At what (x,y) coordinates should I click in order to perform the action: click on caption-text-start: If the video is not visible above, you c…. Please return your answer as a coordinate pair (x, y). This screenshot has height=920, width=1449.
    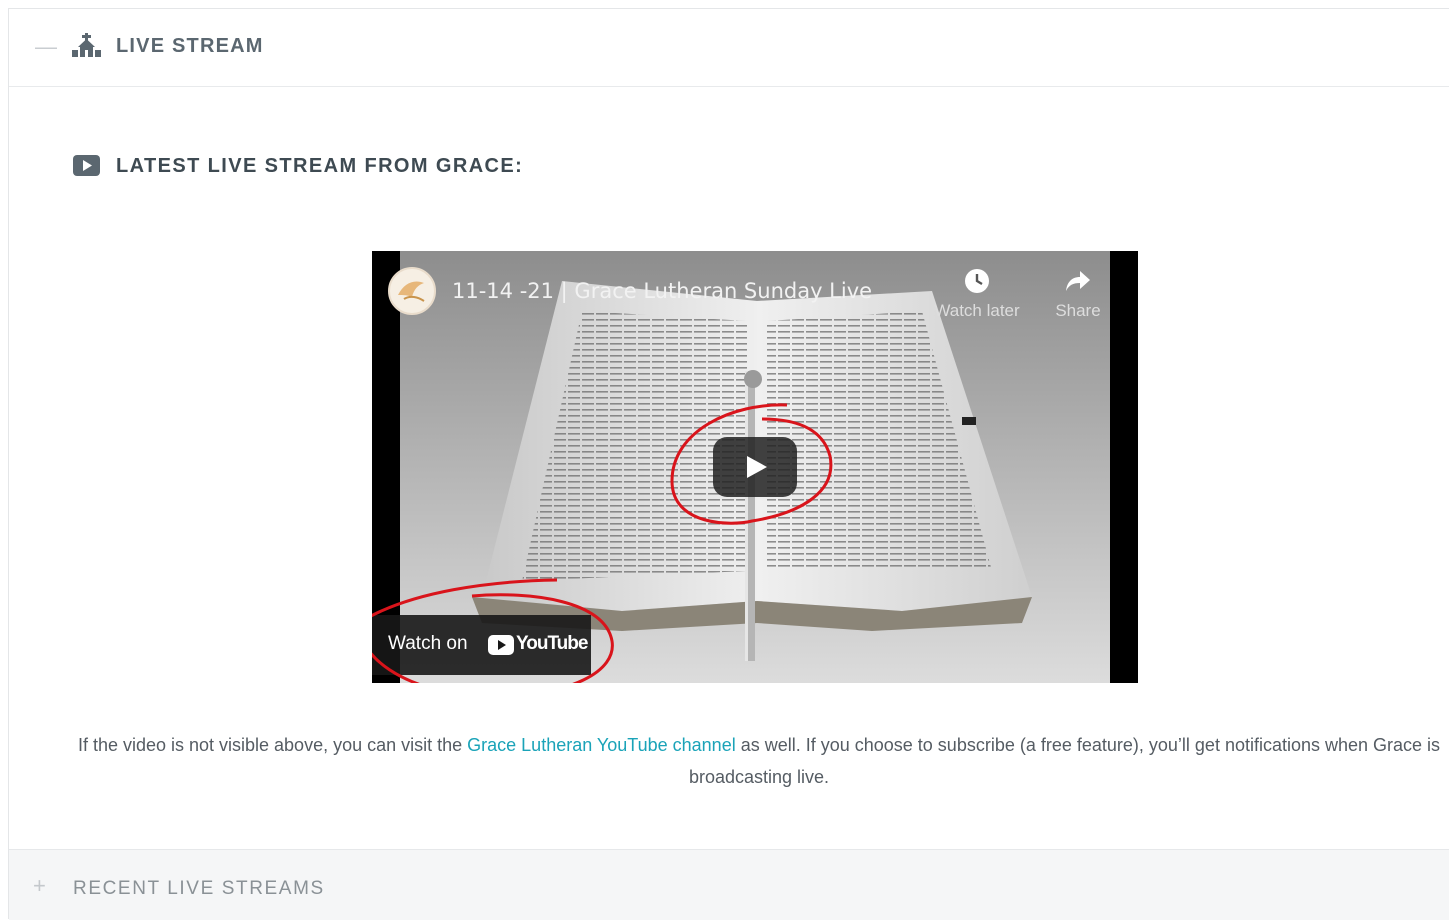
    Looking at the image, I should click on (272, 745).